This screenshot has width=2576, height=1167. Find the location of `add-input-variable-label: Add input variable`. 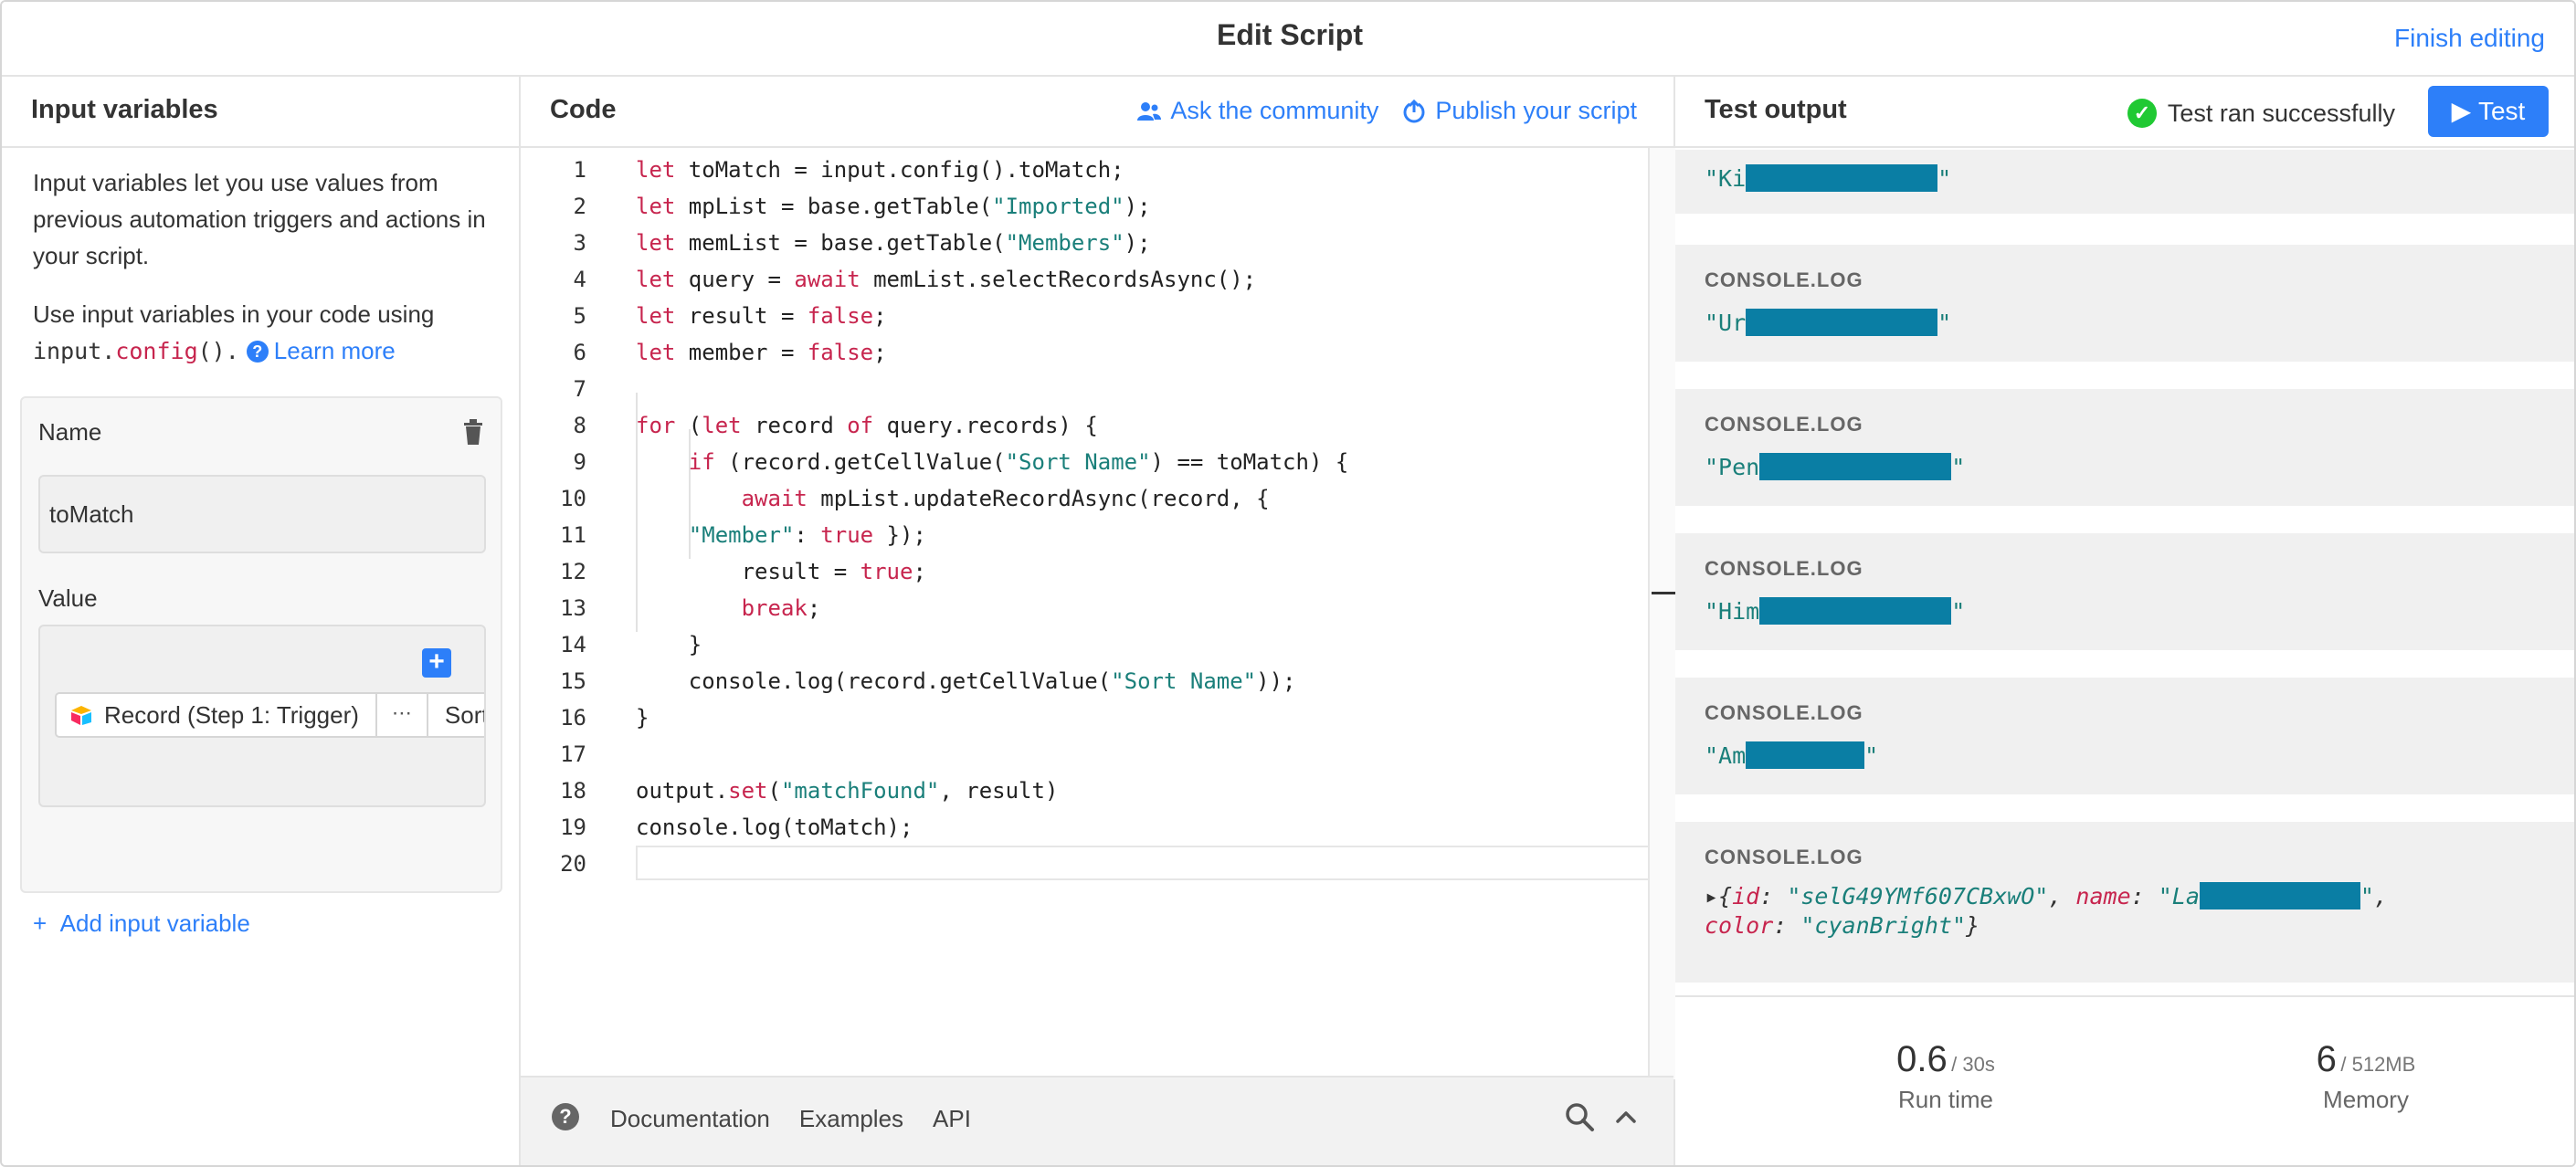

add-input-variable-label: Add input variable is located at coordinates (154, 923).